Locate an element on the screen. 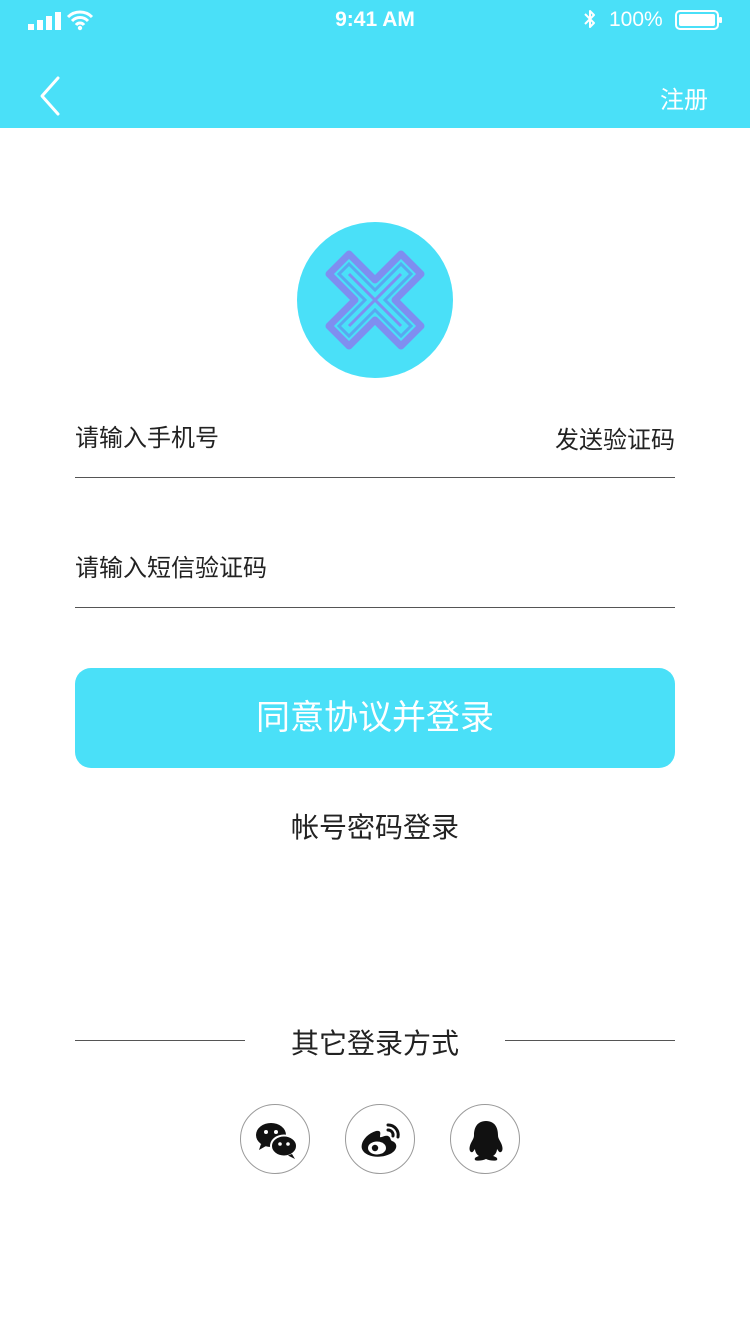 This screenshot has height=1334, width=750. knot-logo-icon is located at coordinates (375, 300).